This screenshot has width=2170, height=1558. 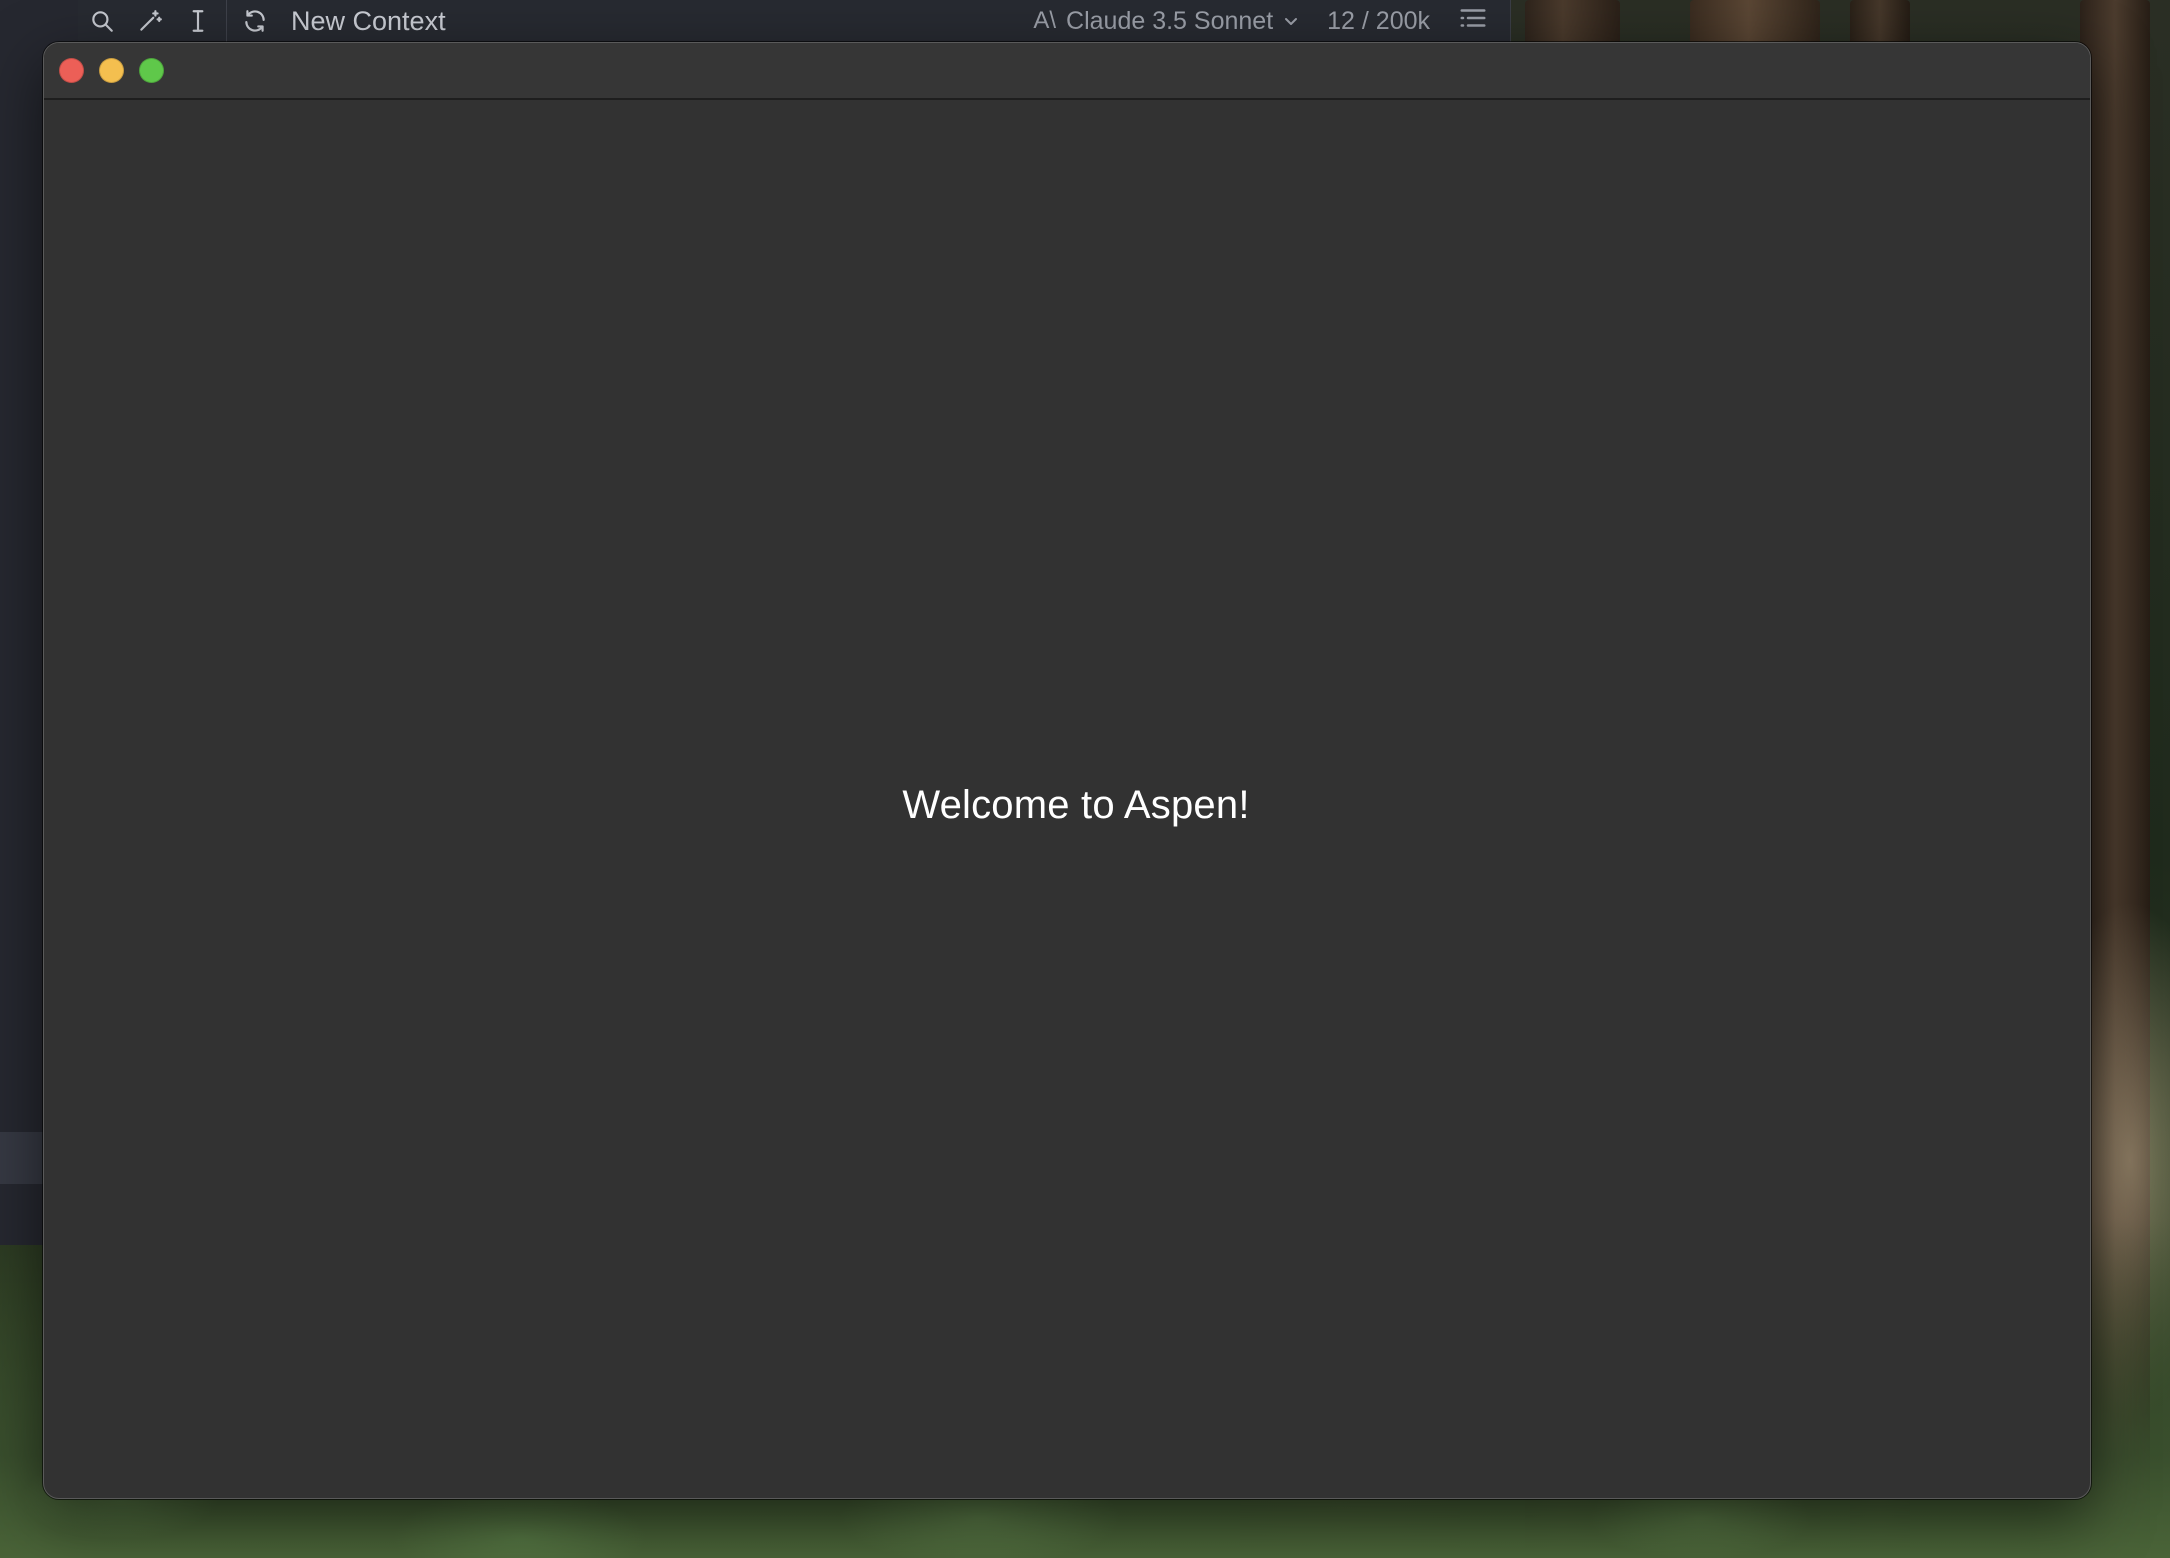 I want to click on close-button, so click(x=71, y=70).